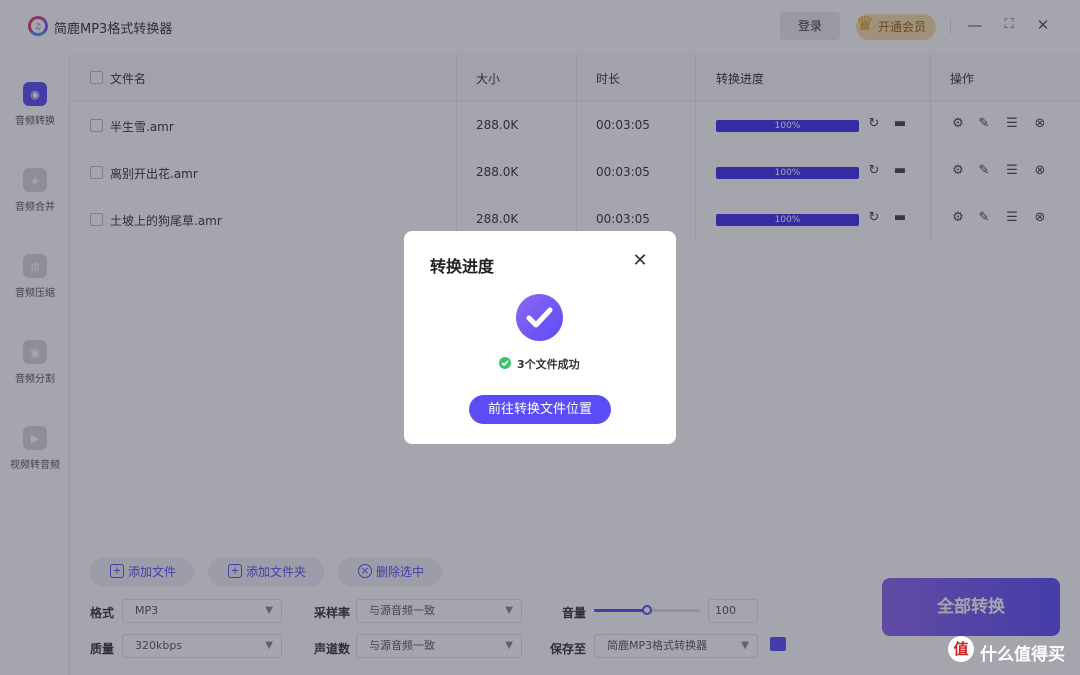 The height and width of the screenshot is (675, 1080). Describe the element at coordinates (961, 649) in the screenshot. I see `watermark-badge: 值` at that location.